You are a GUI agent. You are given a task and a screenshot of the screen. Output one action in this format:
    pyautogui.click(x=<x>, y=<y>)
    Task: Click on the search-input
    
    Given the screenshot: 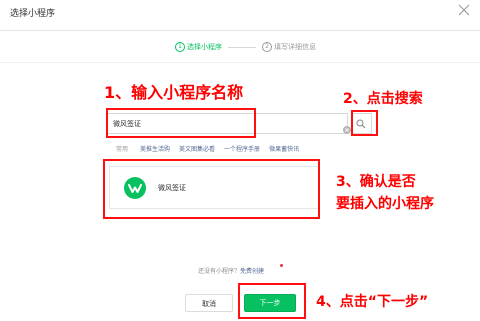 What is the action you would take?
    pyautogui.click(x=223, y=124)
    